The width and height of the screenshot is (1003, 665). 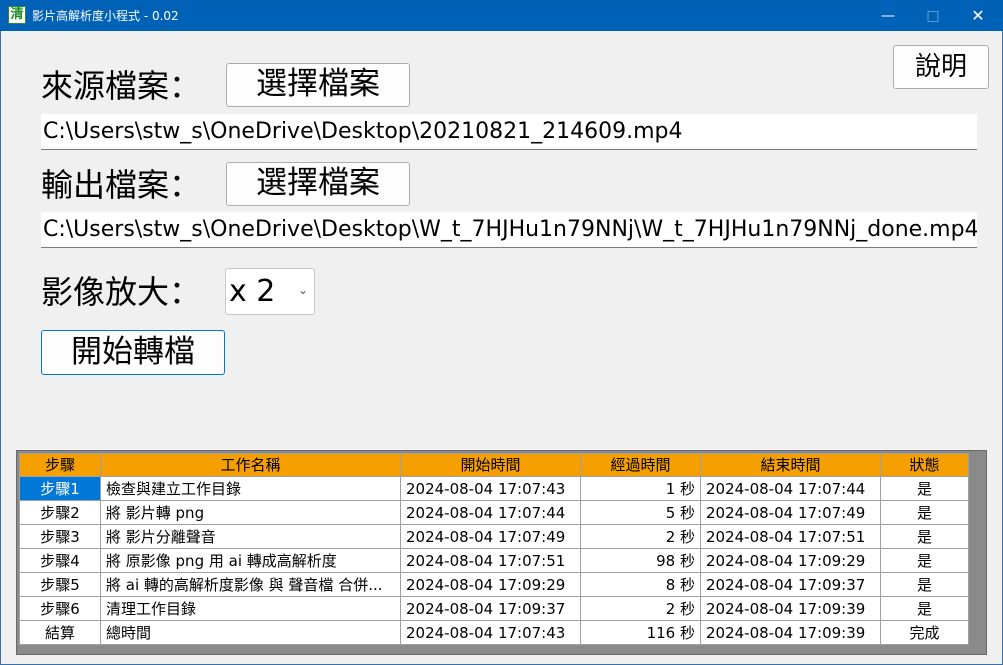 What do you see at coordinates (60, 632) in the screenshot?
I see `cell-step: 結算` at bounding box center [60, 632].